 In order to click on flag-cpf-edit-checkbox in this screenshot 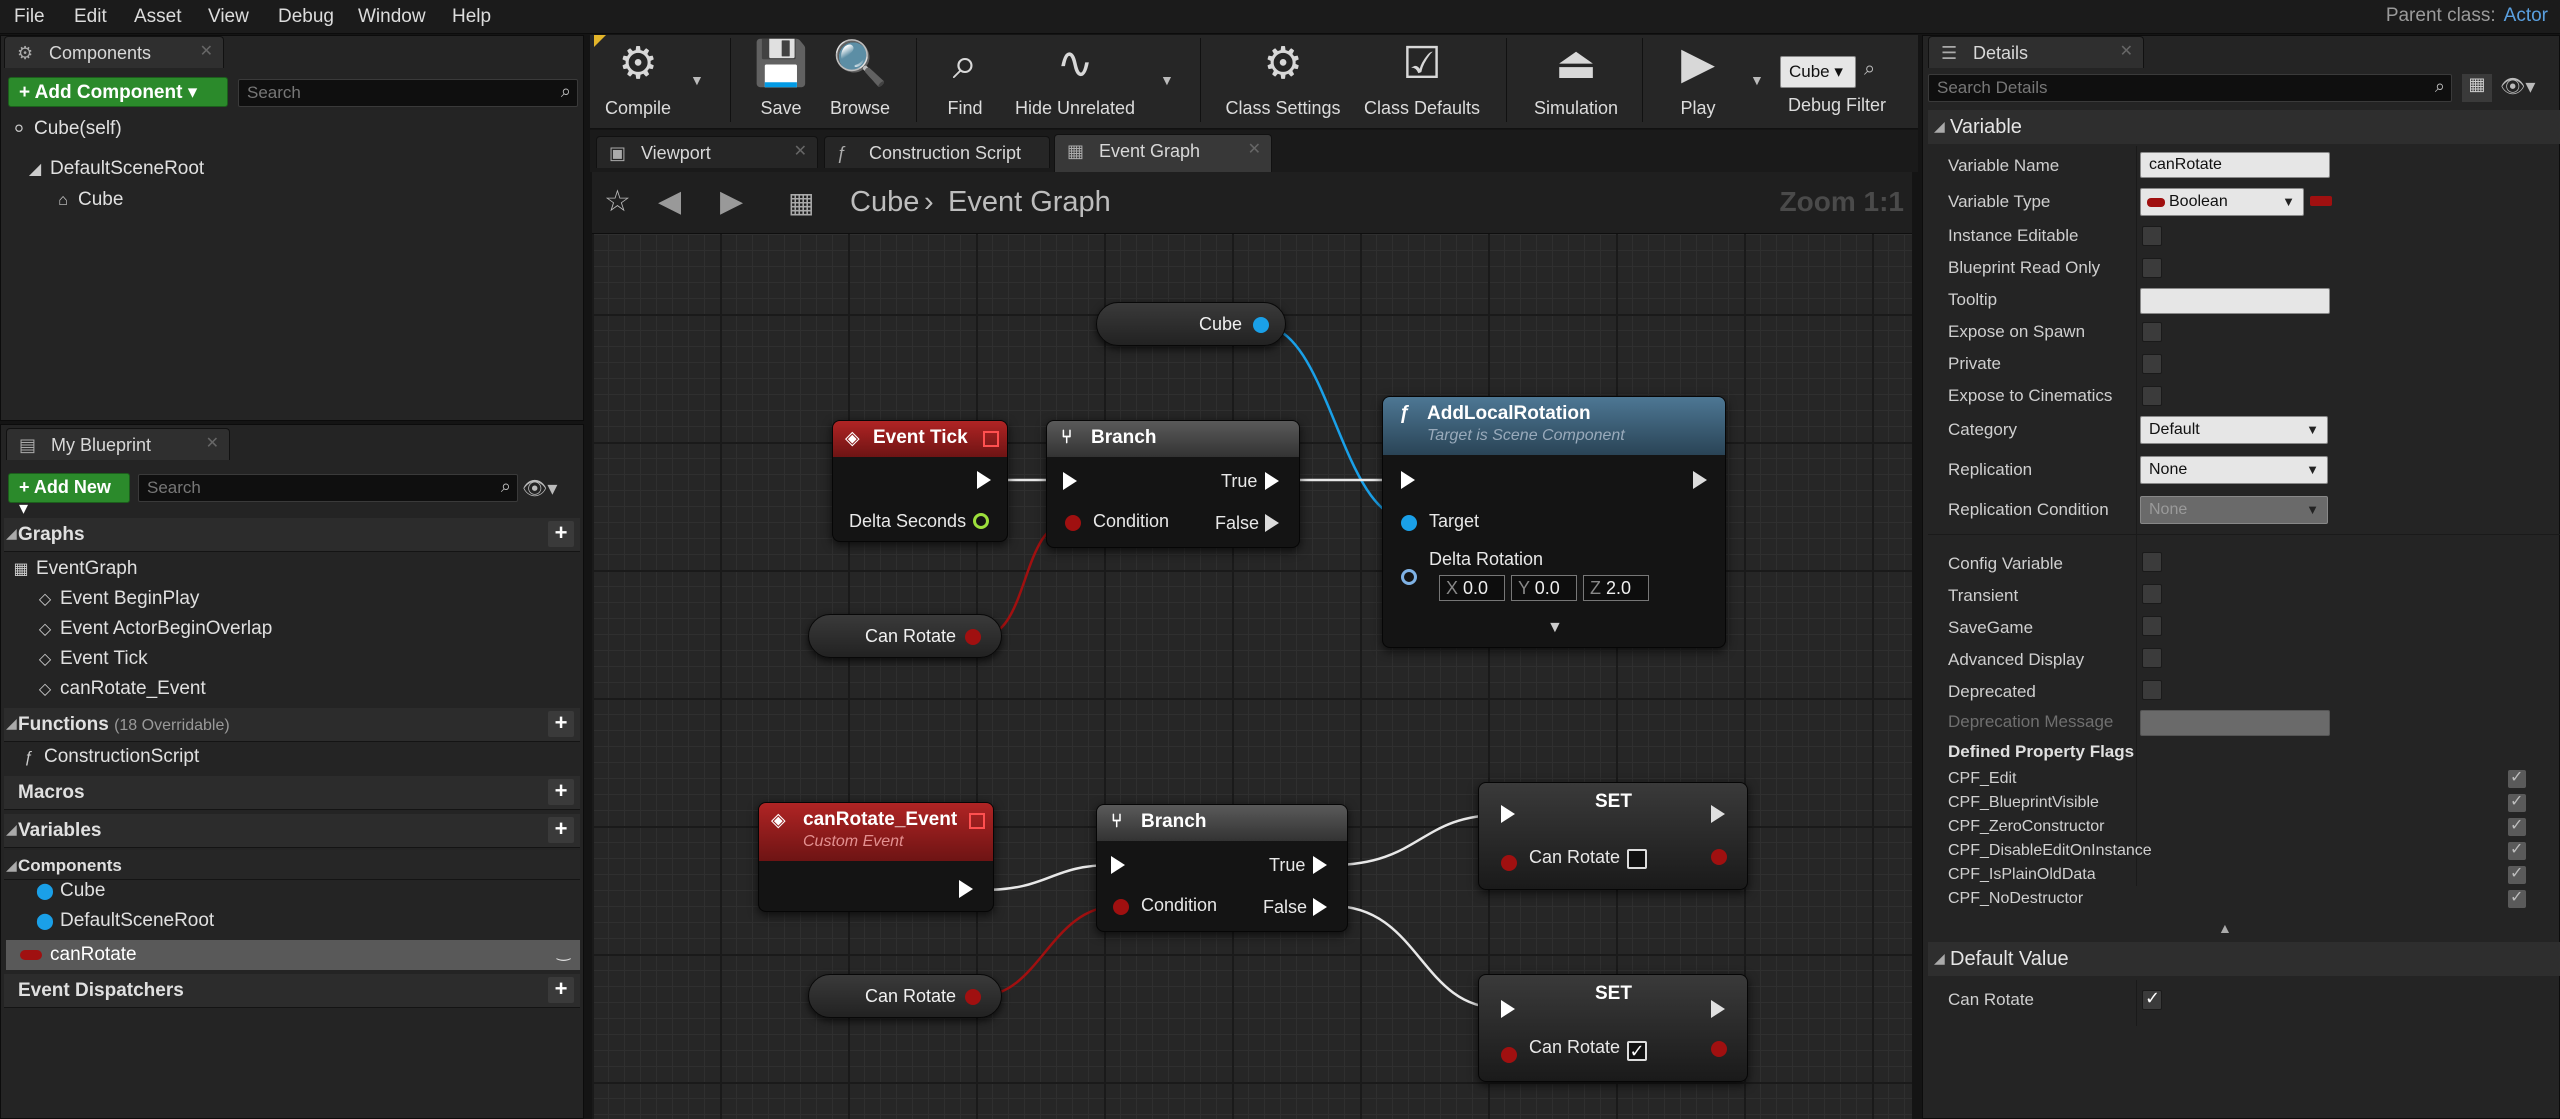, I will do `click(2517, 777)`.